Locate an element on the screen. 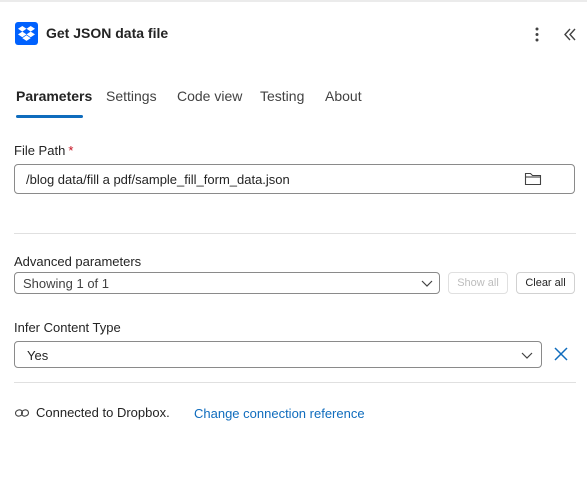 The image size is (587, 479). required-marker: * is located at coordinates (71, 150).